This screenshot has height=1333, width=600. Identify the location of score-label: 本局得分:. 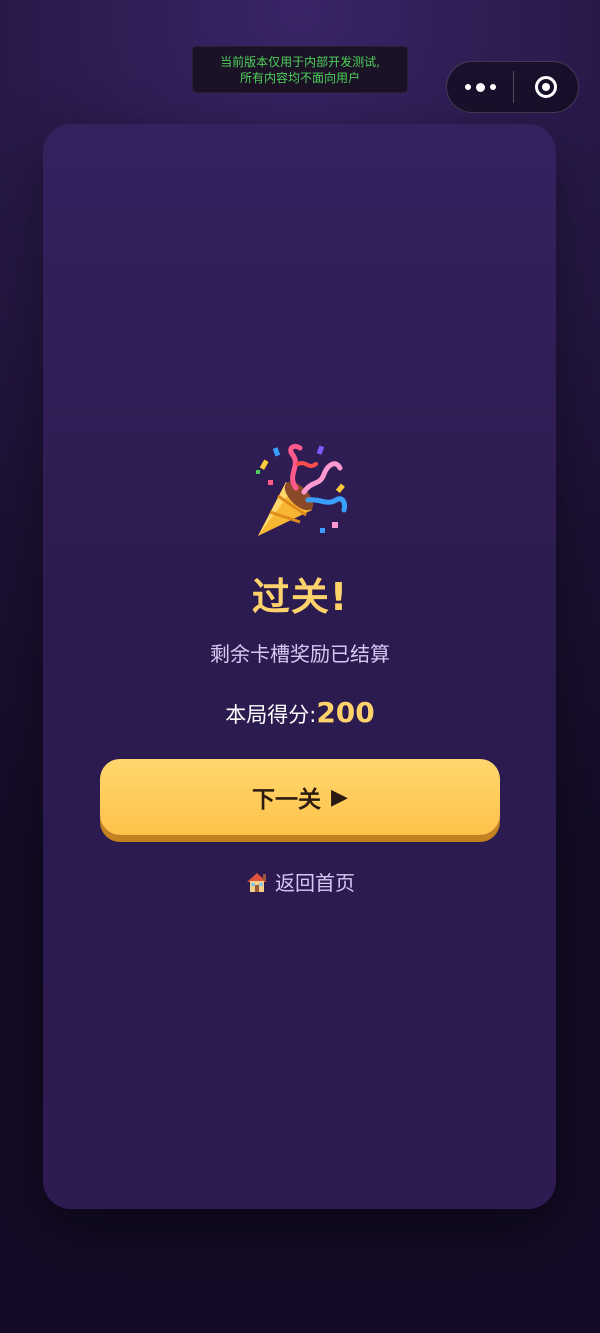
(271, 715).